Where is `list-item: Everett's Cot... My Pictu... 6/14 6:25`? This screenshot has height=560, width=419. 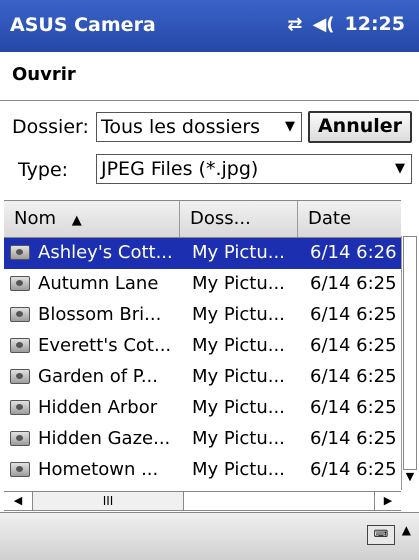 list-item: Everett's Cot... My Pictu... 6/14 6:25 is located at coordinates (202, 346).